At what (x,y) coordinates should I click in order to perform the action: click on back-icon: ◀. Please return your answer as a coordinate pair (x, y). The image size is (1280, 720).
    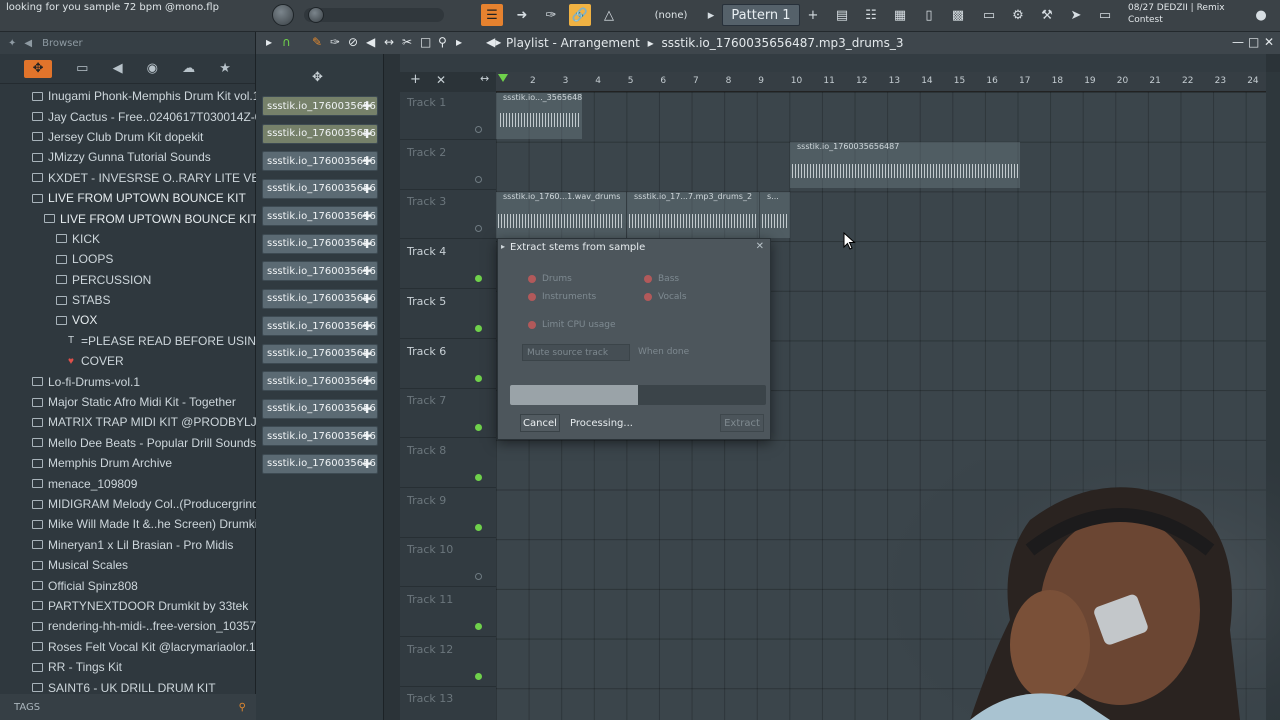
    Looking at the image, I should click on (28, 43).